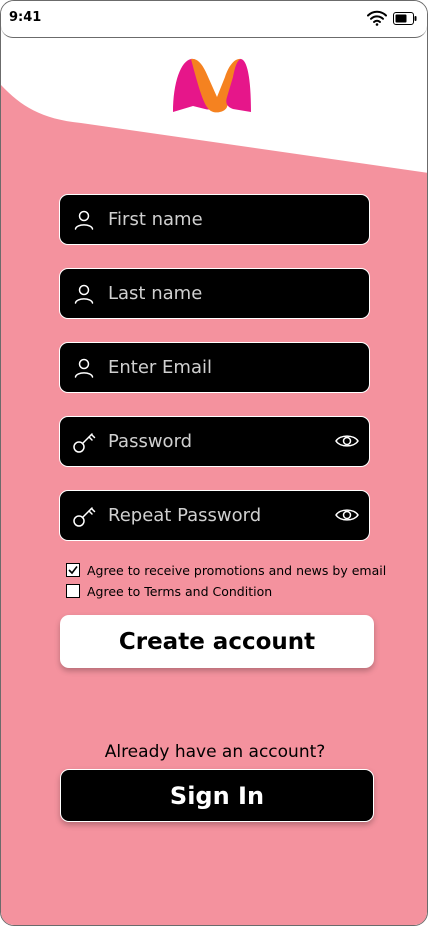 Image resolution: width=428 pixels, height=926 pixels. I want to click on first-name-input, so click(218, 219).